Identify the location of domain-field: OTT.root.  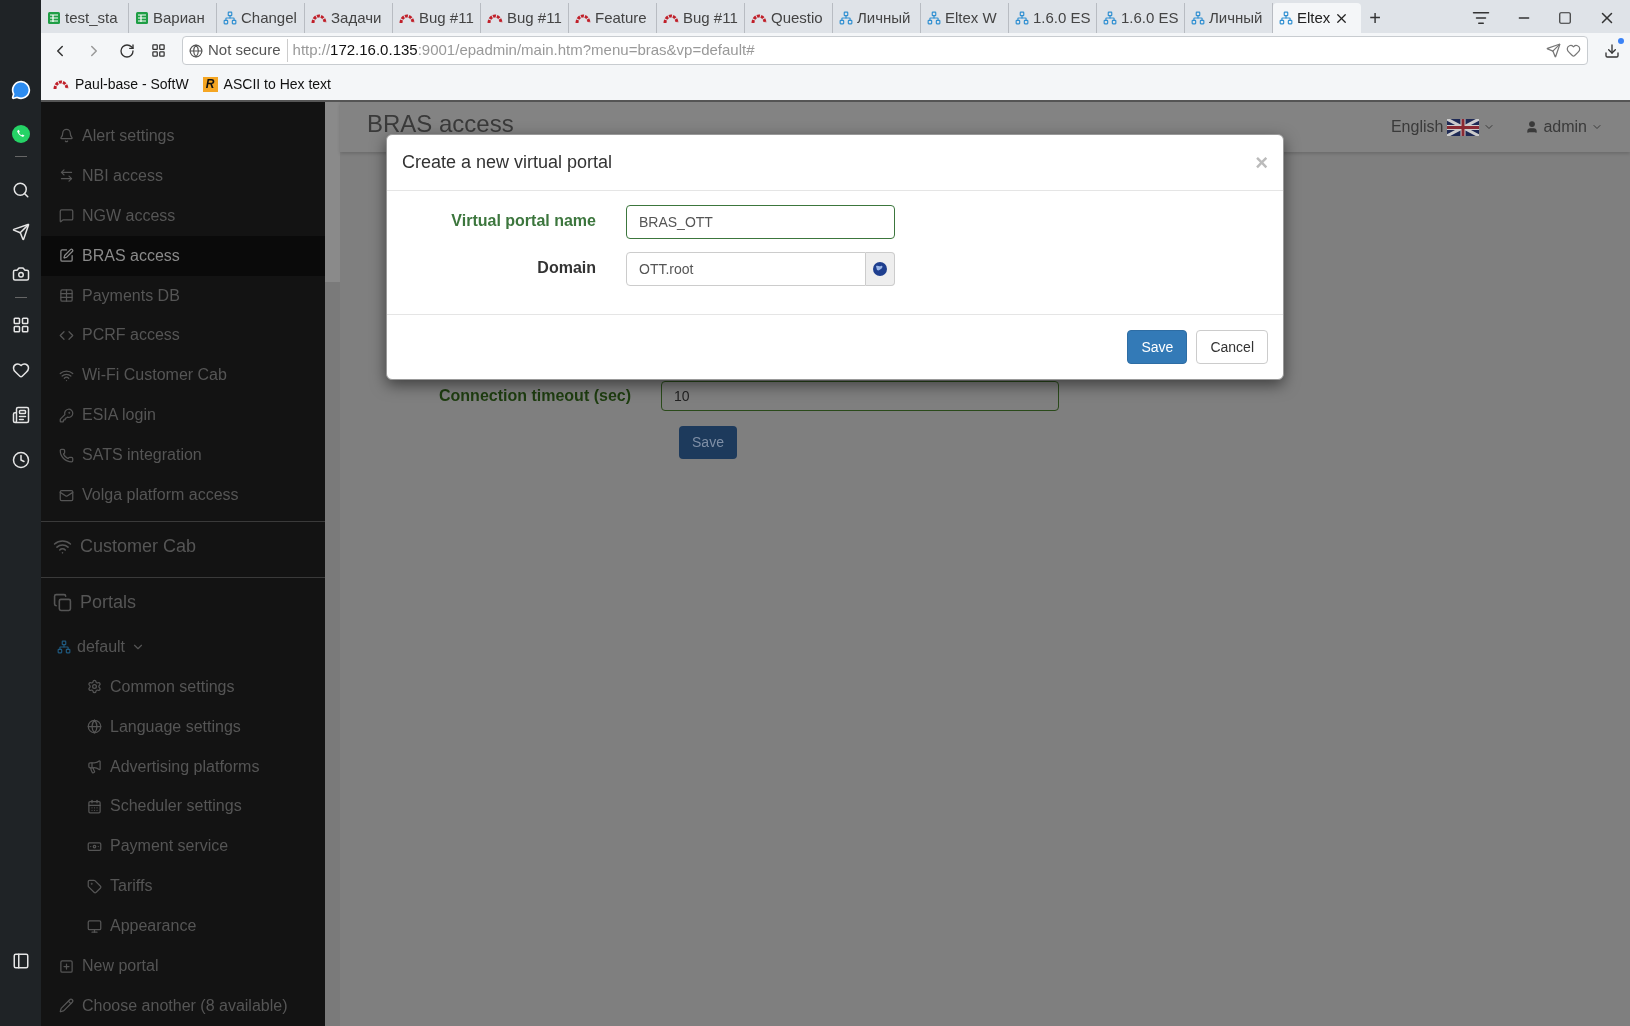
(746, 269).